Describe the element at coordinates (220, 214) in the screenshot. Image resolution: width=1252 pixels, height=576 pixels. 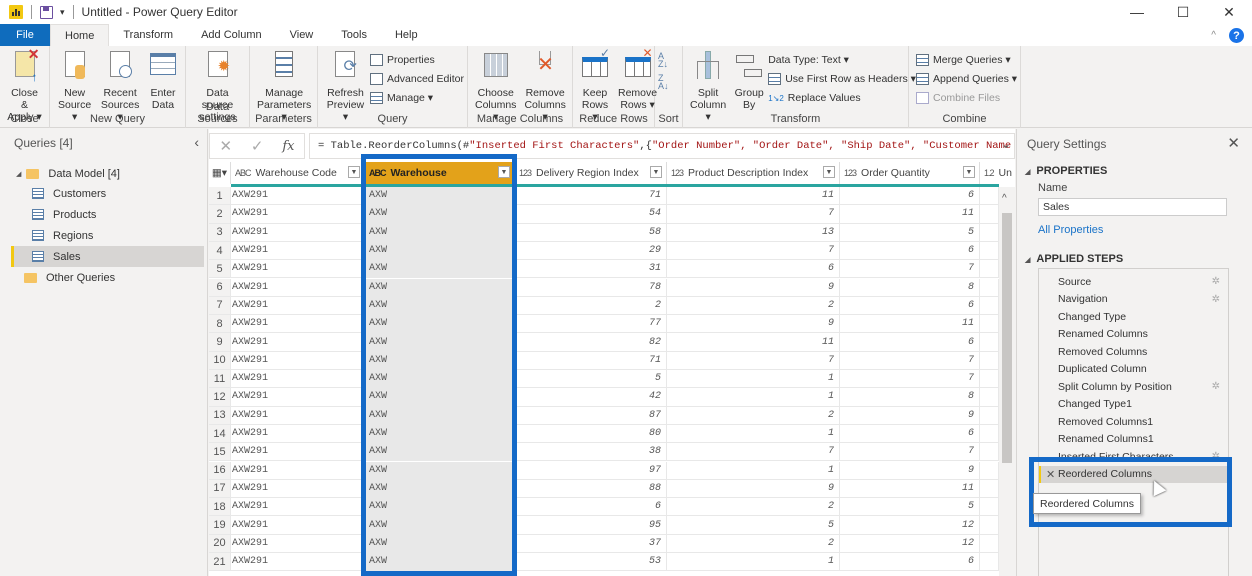
I see `row-number: 2` at that location.